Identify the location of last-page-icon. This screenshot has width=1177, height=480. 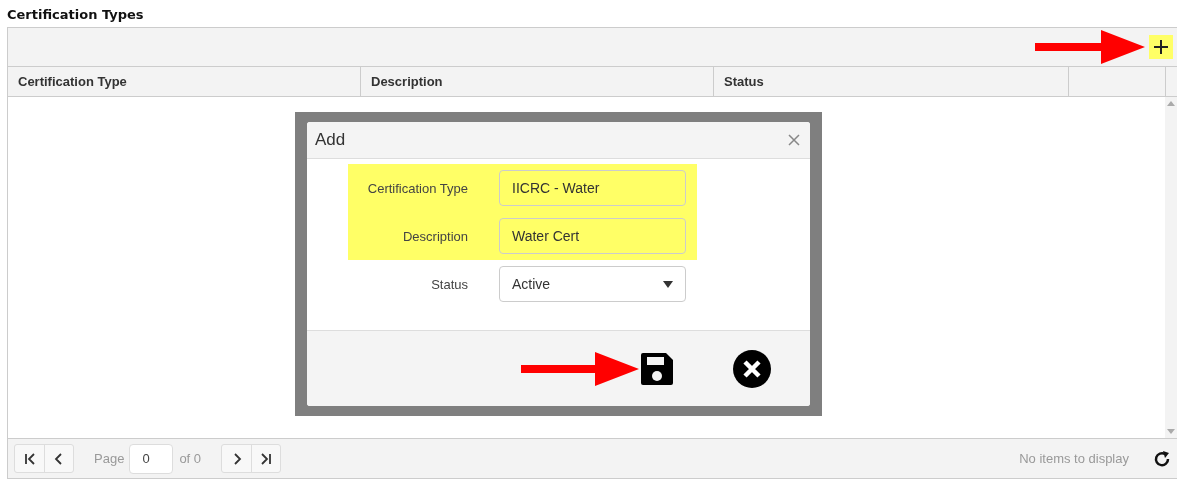
(266, 458).